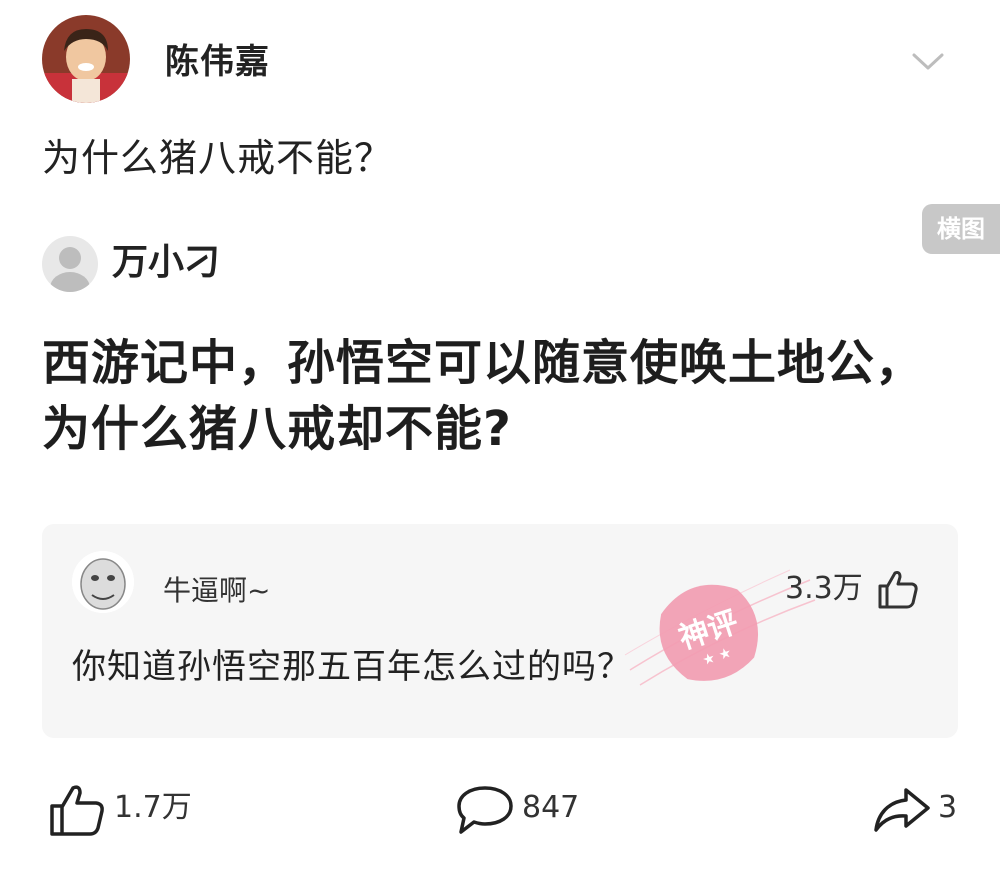 The height and width of the screenshot is (872, 1000). What do you see at coordinates (898, 589) in the screenshot?
I see `comment-thumbs-up-icon` at bounding box center [898, 589].